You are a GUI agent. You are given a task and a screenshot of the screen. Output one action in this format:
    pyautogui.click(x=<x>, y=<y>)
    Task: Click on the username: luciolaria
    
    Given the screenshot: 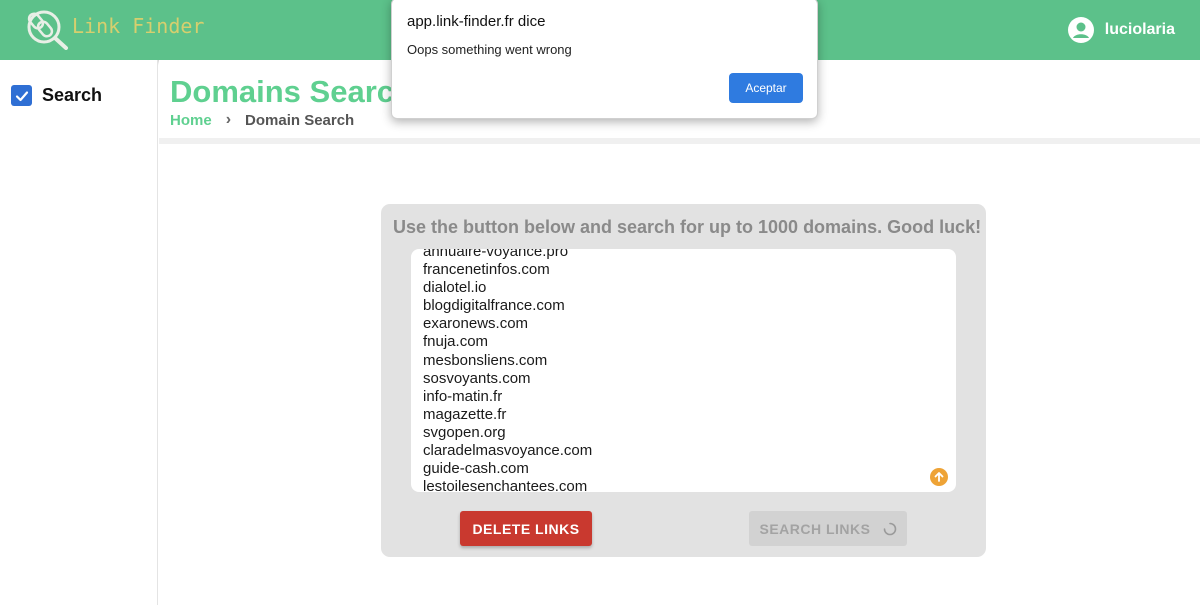 What is the action you would take?
    pyautogui.click(x=1139, y=29)
    